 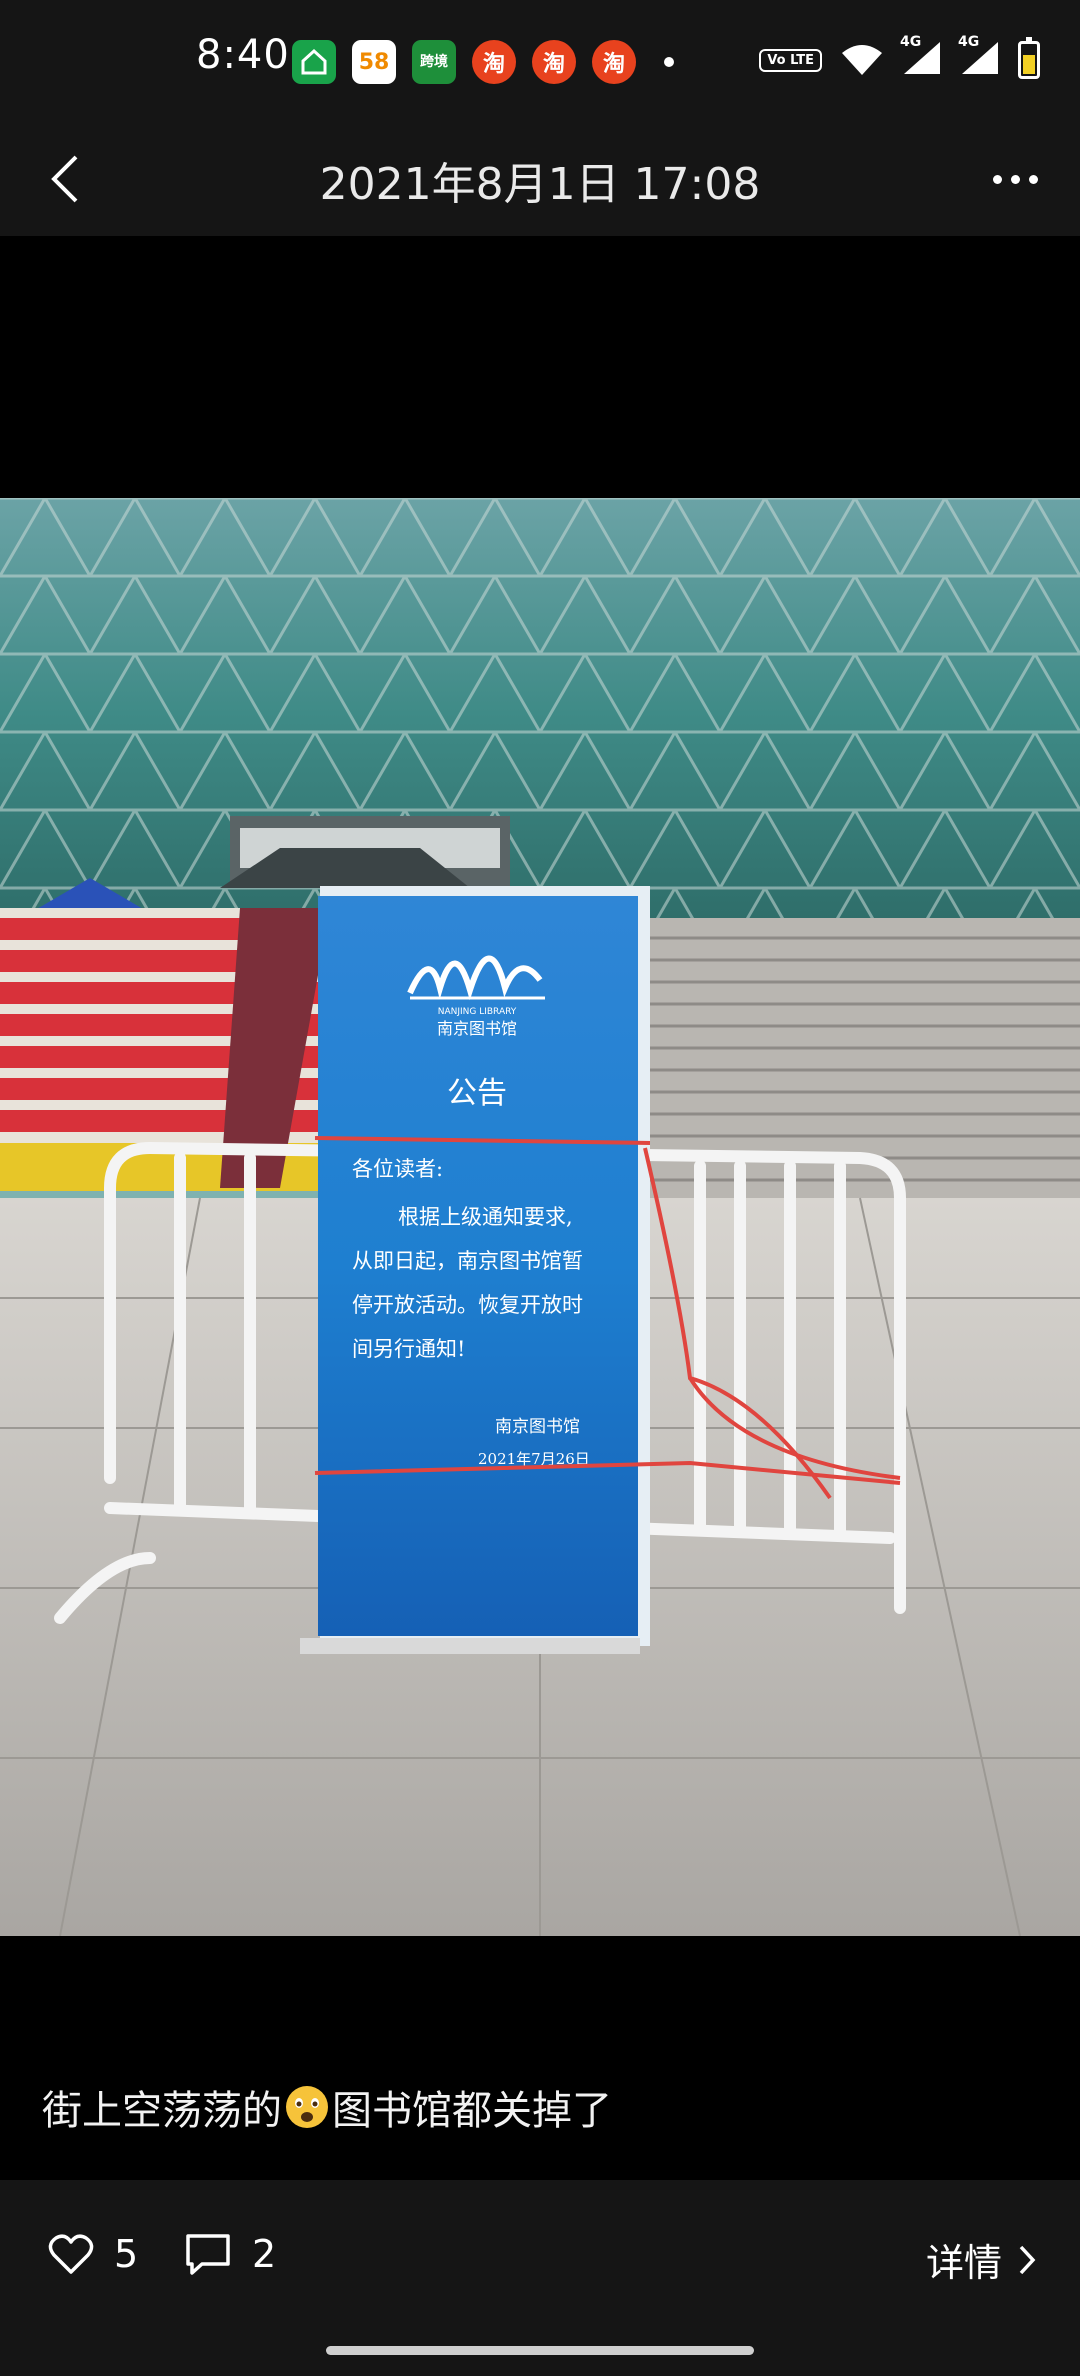 What do you see at coordinates (537, 1427) in the screenshot?
I see `sign-signature: 南京图书馆` at bounding box center [537, 1427].